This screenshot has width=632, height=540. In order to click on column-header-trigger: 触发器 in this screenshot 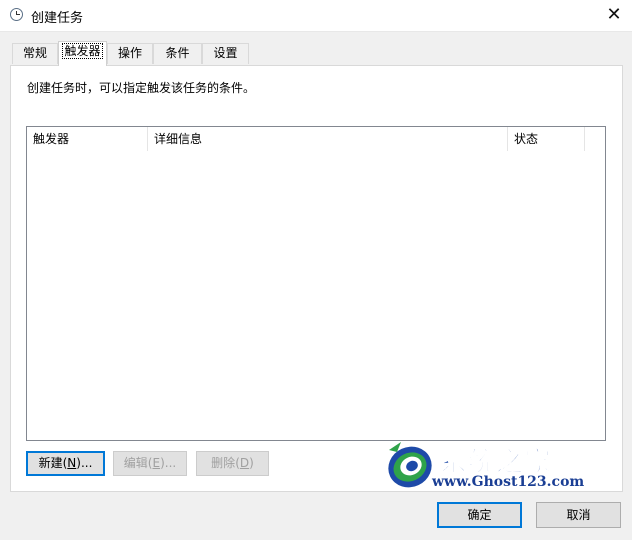, I will do `click(87, 139)`.